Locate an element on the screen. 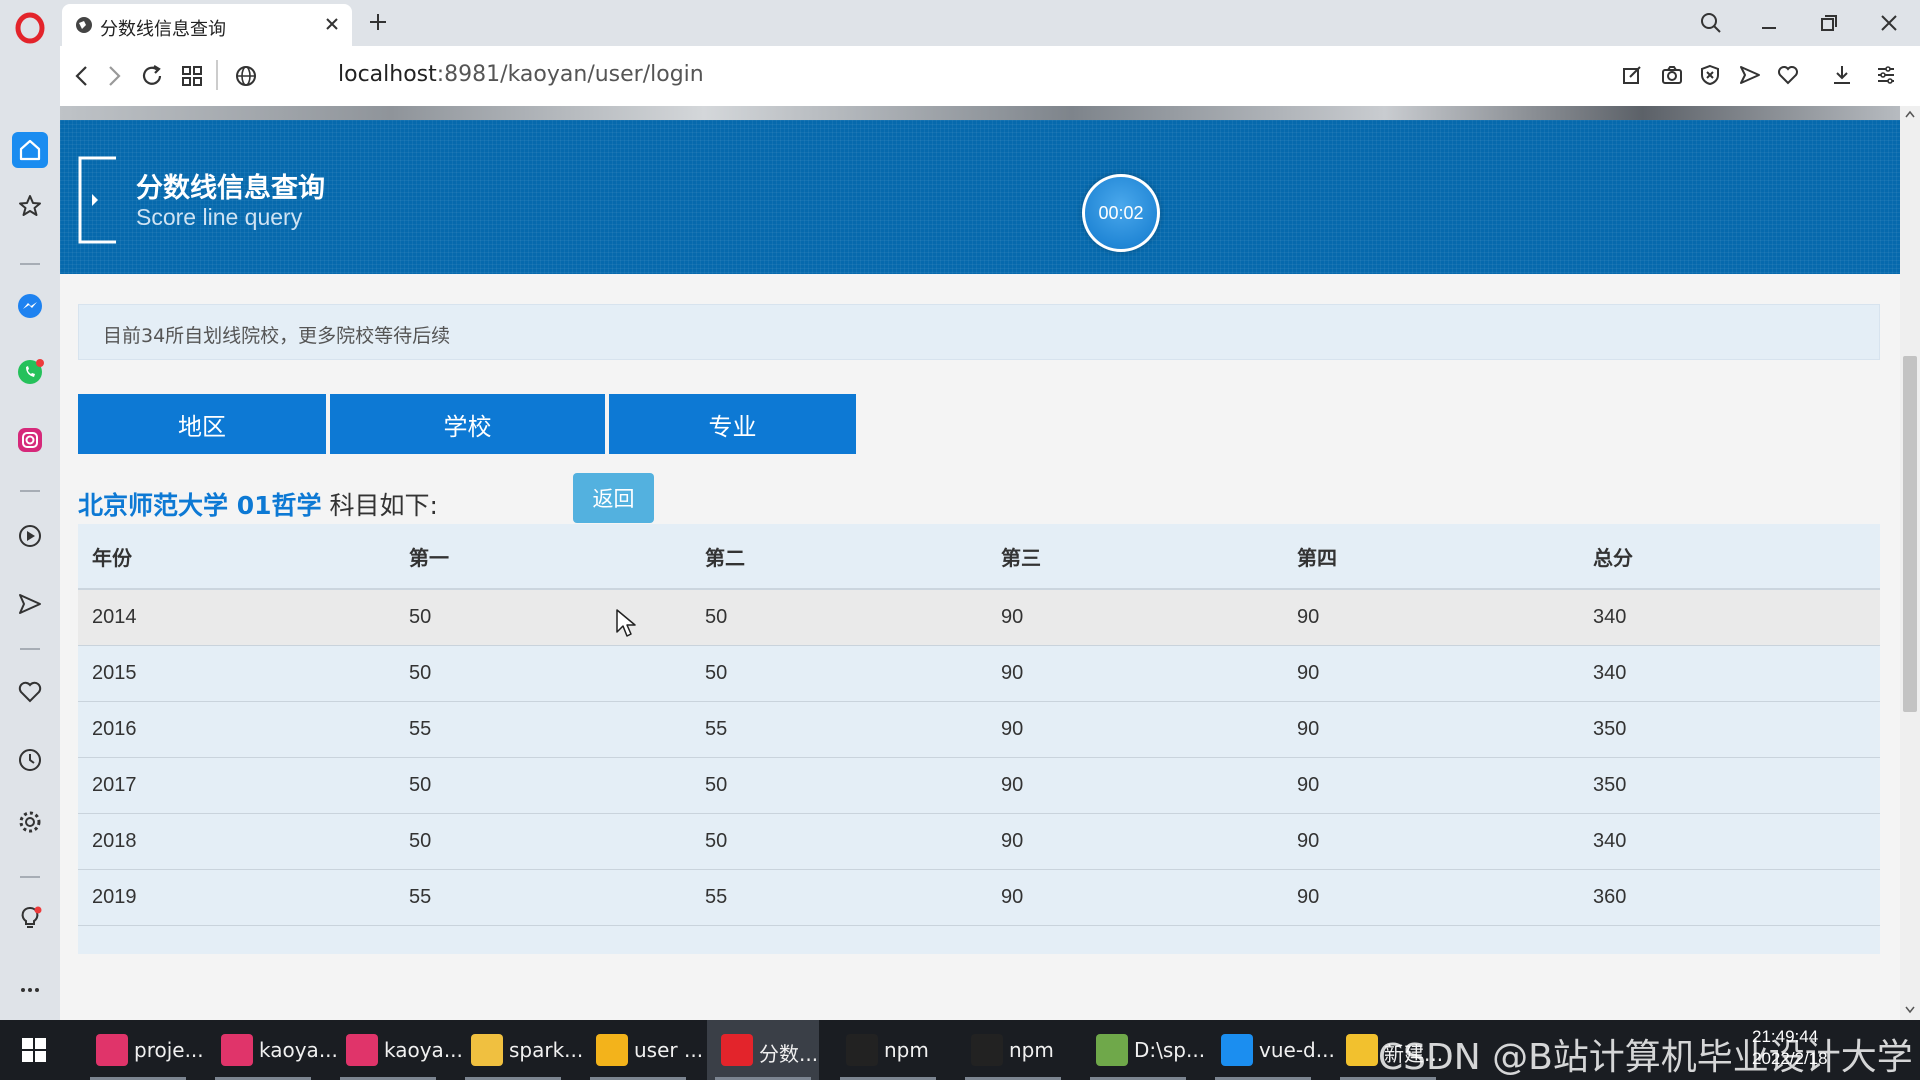 Image resolution: width=1920 pixels, height=1080 pixels. restore-icon is located at coordinates (1829, 23).